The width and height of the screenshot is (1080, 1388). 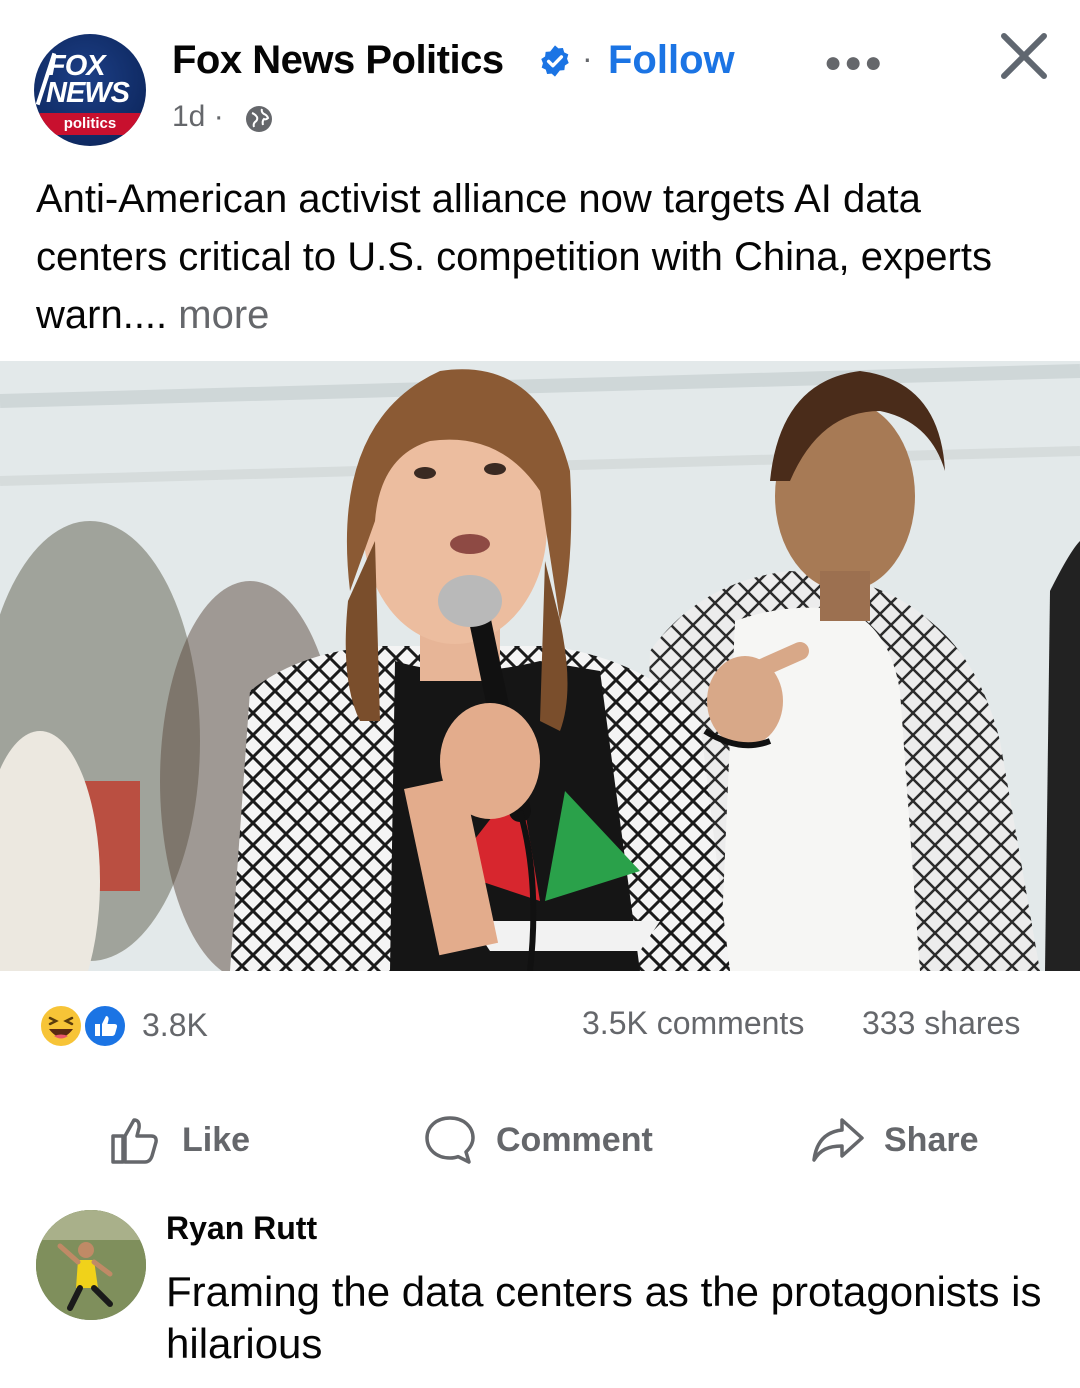 I want to click on post-time: 1d ·, so click(x=198, y=116).